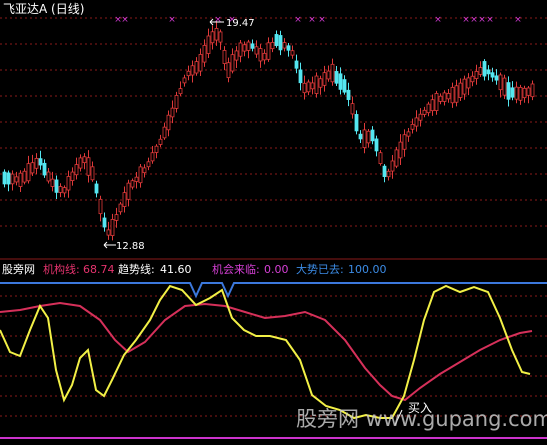 This screenshot has width=547, height=445. Describe the element at coordinates (99, 269) in the screenshot. I see `inst-line-value: 68.74` at that location.